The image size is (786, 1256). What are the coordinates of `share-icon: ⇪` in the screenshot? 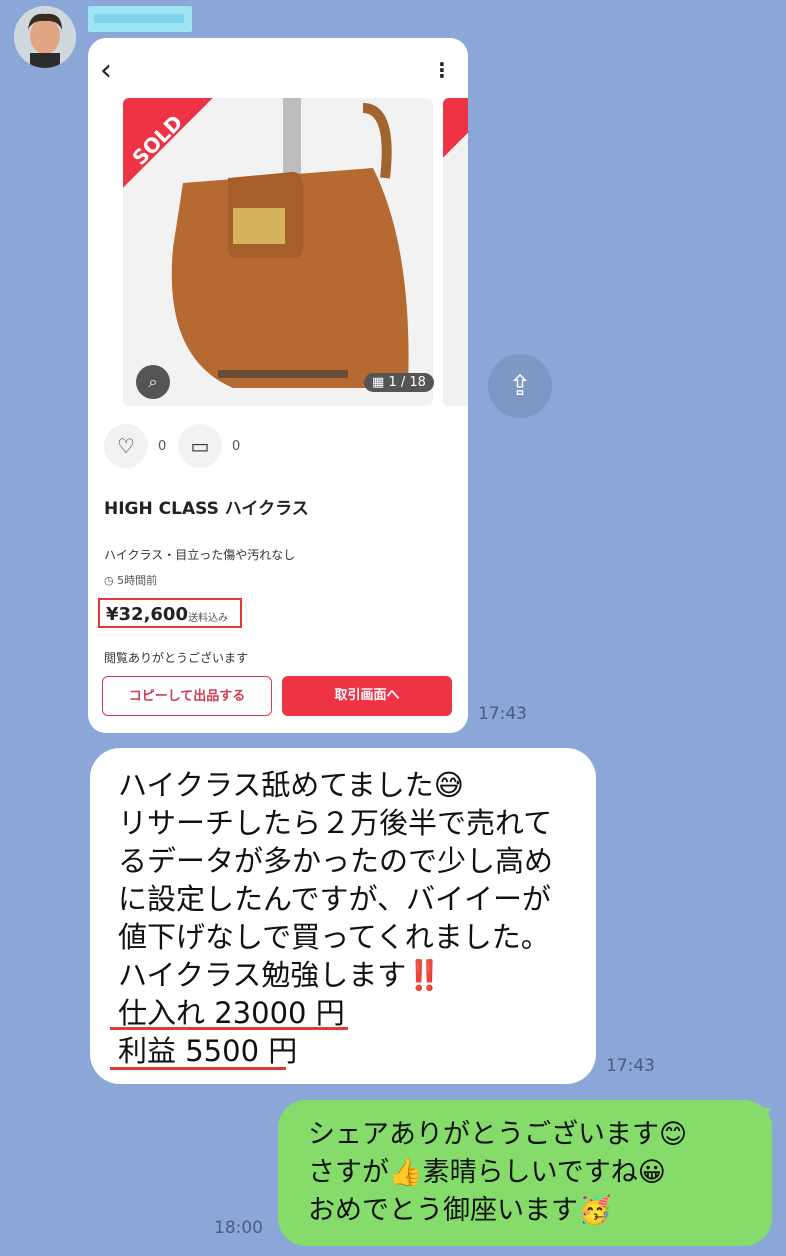 It's located at (520, 386).